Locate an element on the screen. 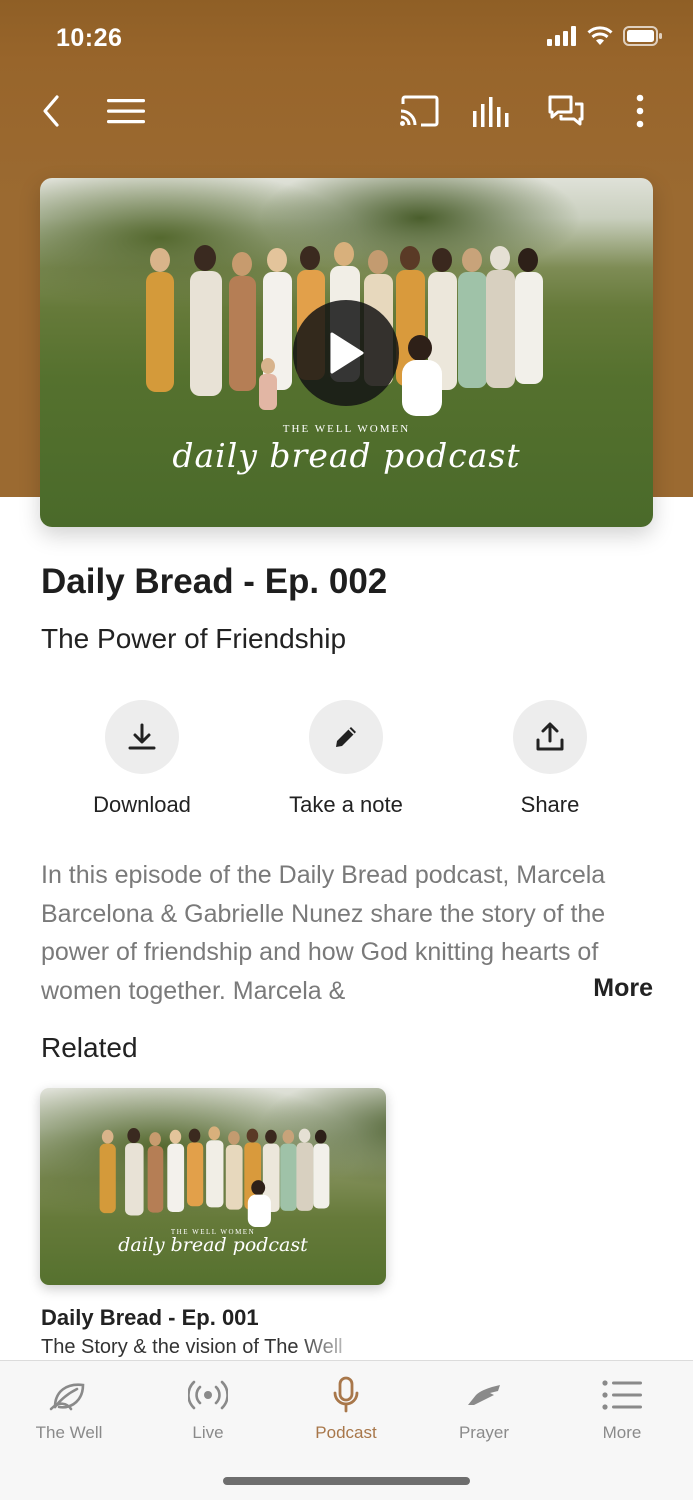 This screenshot has height=1500, width=693. play-icon is located at coordinates (347, 353).